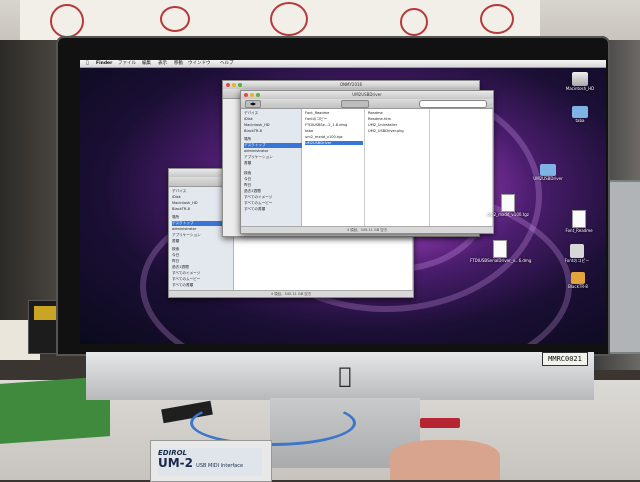 The width and height of the screenshot is (640, 482). I want to click on installer-icon, so click(577, 251).